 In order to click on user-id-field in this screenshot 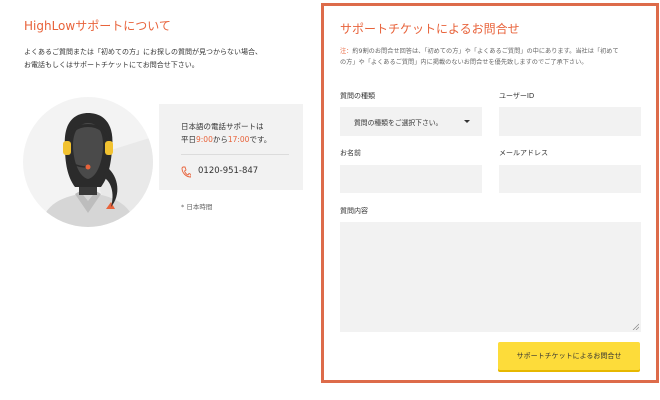, I will do `click(570, 121)`.